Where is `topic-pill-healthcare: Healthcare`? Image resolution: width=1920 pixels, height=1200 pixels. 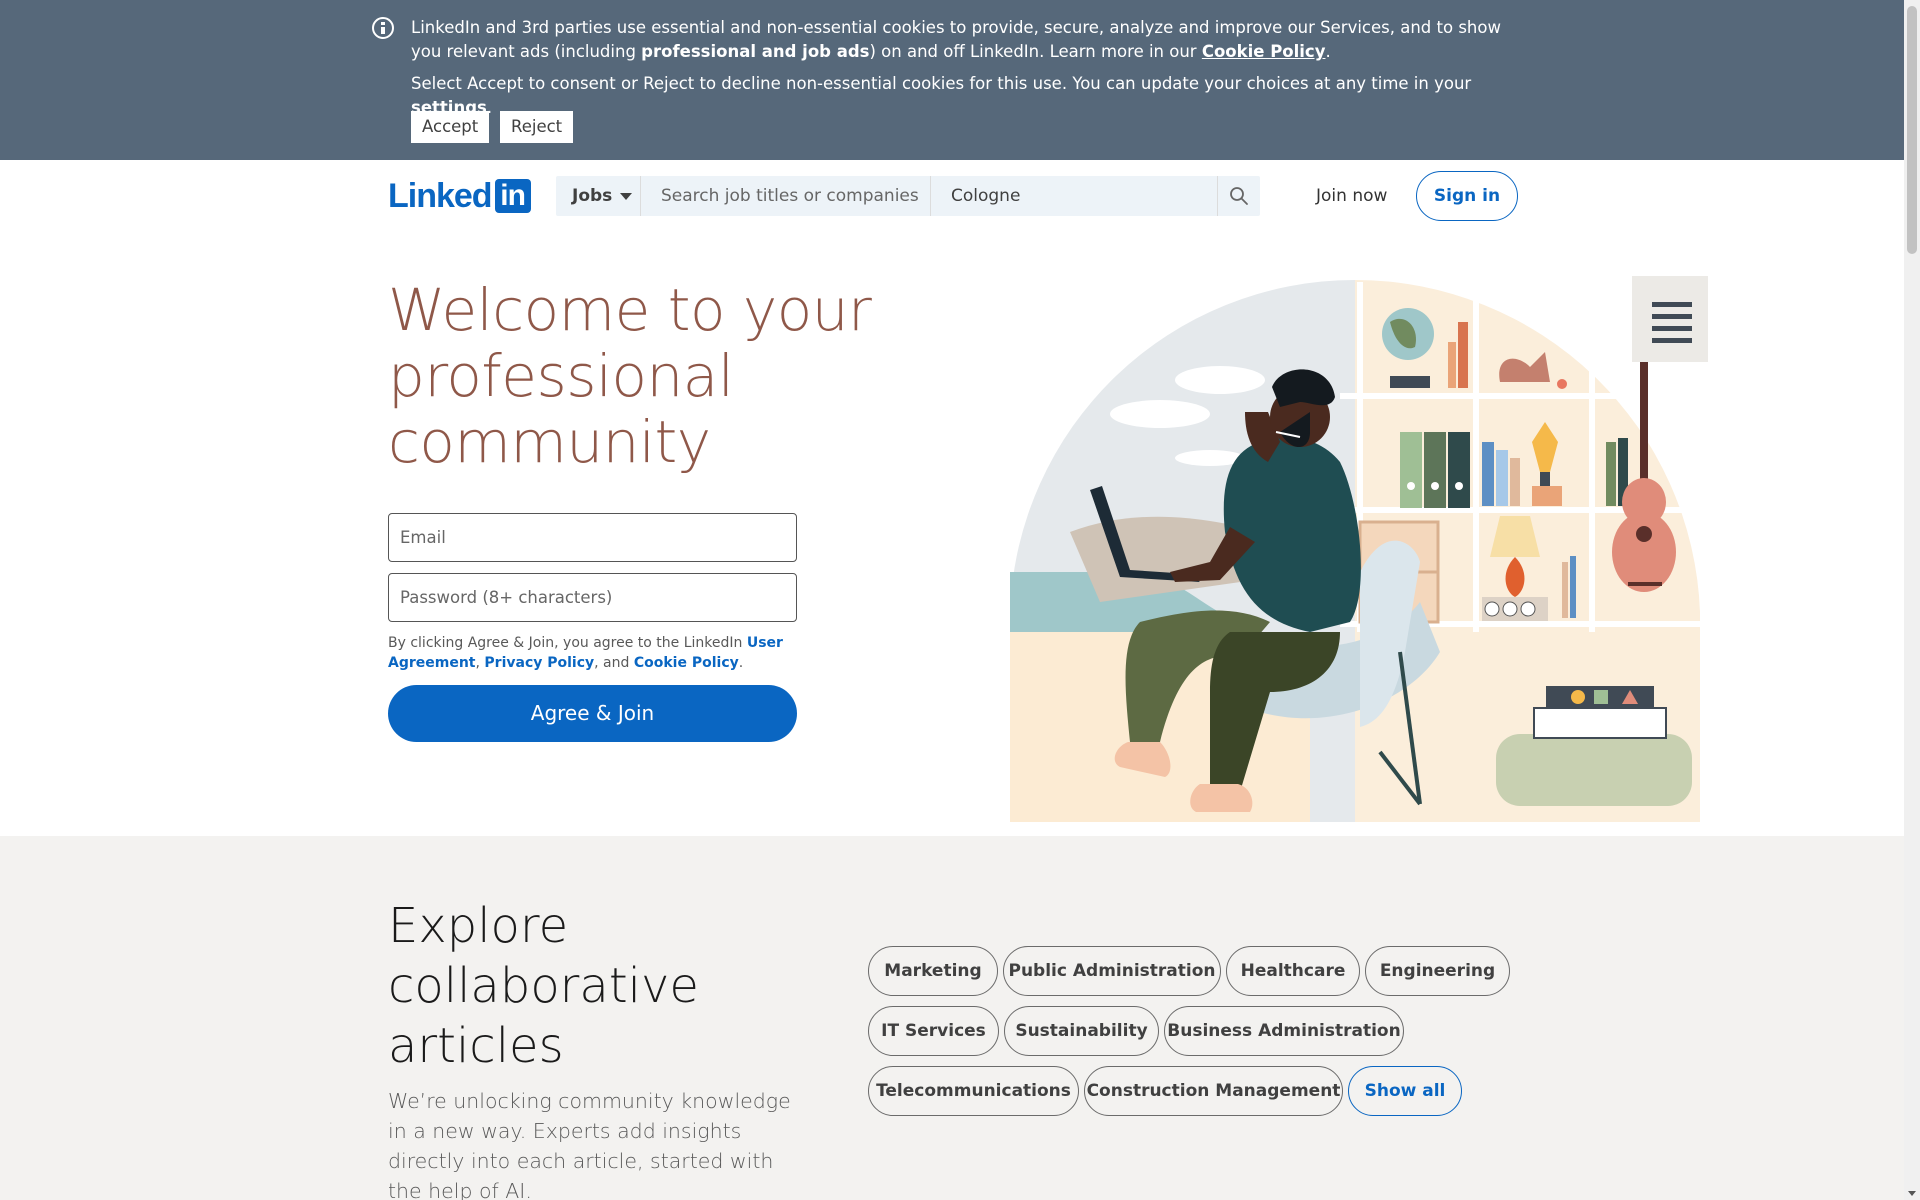 topic-pill-healthcare: Healthcare is located at coordinates (1293, 971).